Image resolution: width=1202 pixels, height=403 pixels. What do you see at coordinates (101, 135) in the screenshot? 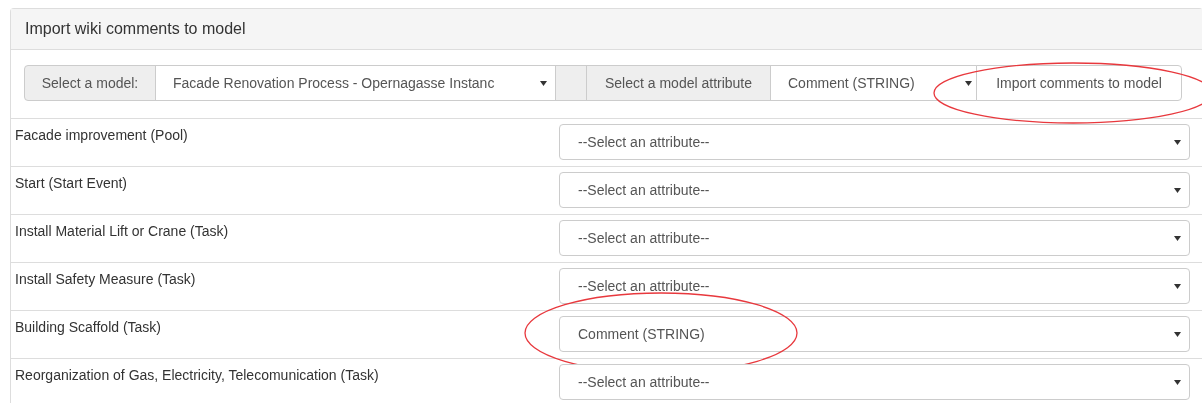
I see `element-label: Facade improvement (Pool)` at bounding box center [101, 135].